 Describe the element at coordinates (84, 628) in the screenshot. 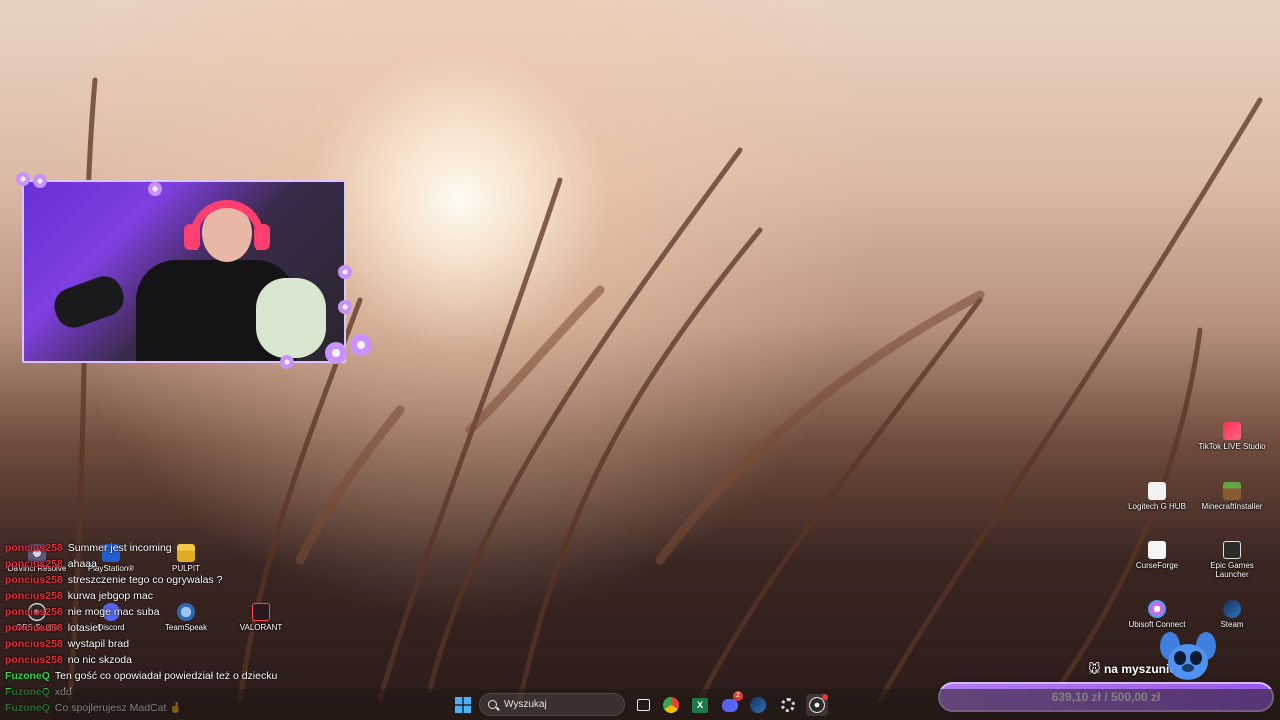

I see `chat-text: lotasiet` at that location.